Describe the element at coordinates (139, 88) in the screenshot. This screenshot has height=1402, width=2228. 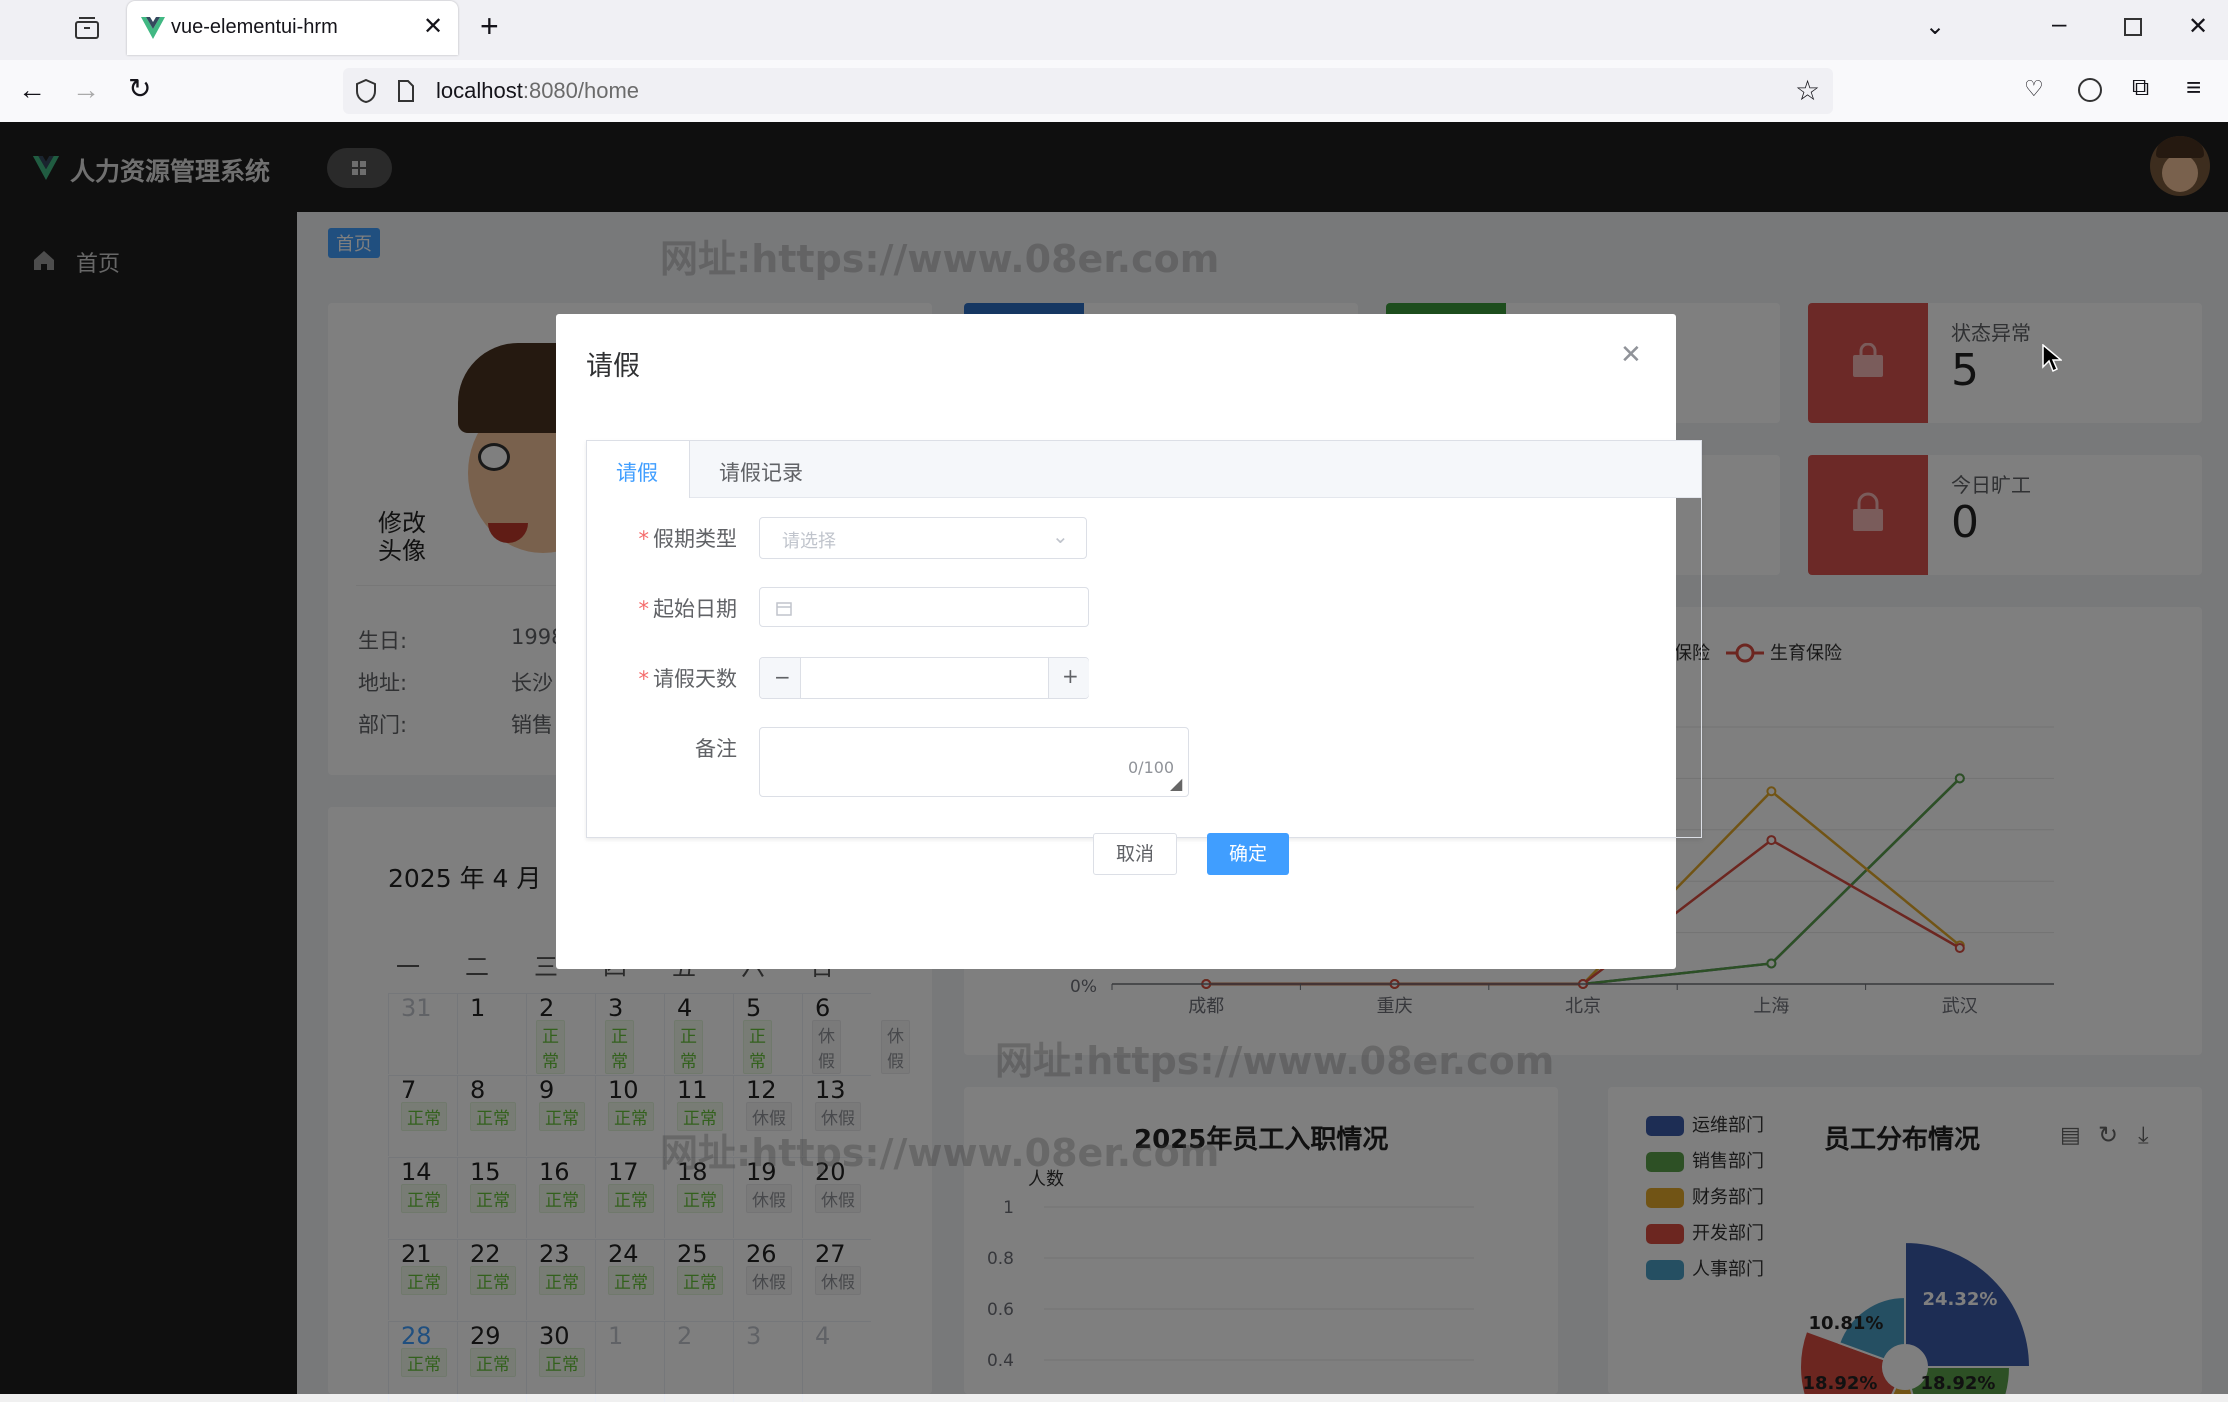
I see `reload-icon: ↻` at that location.